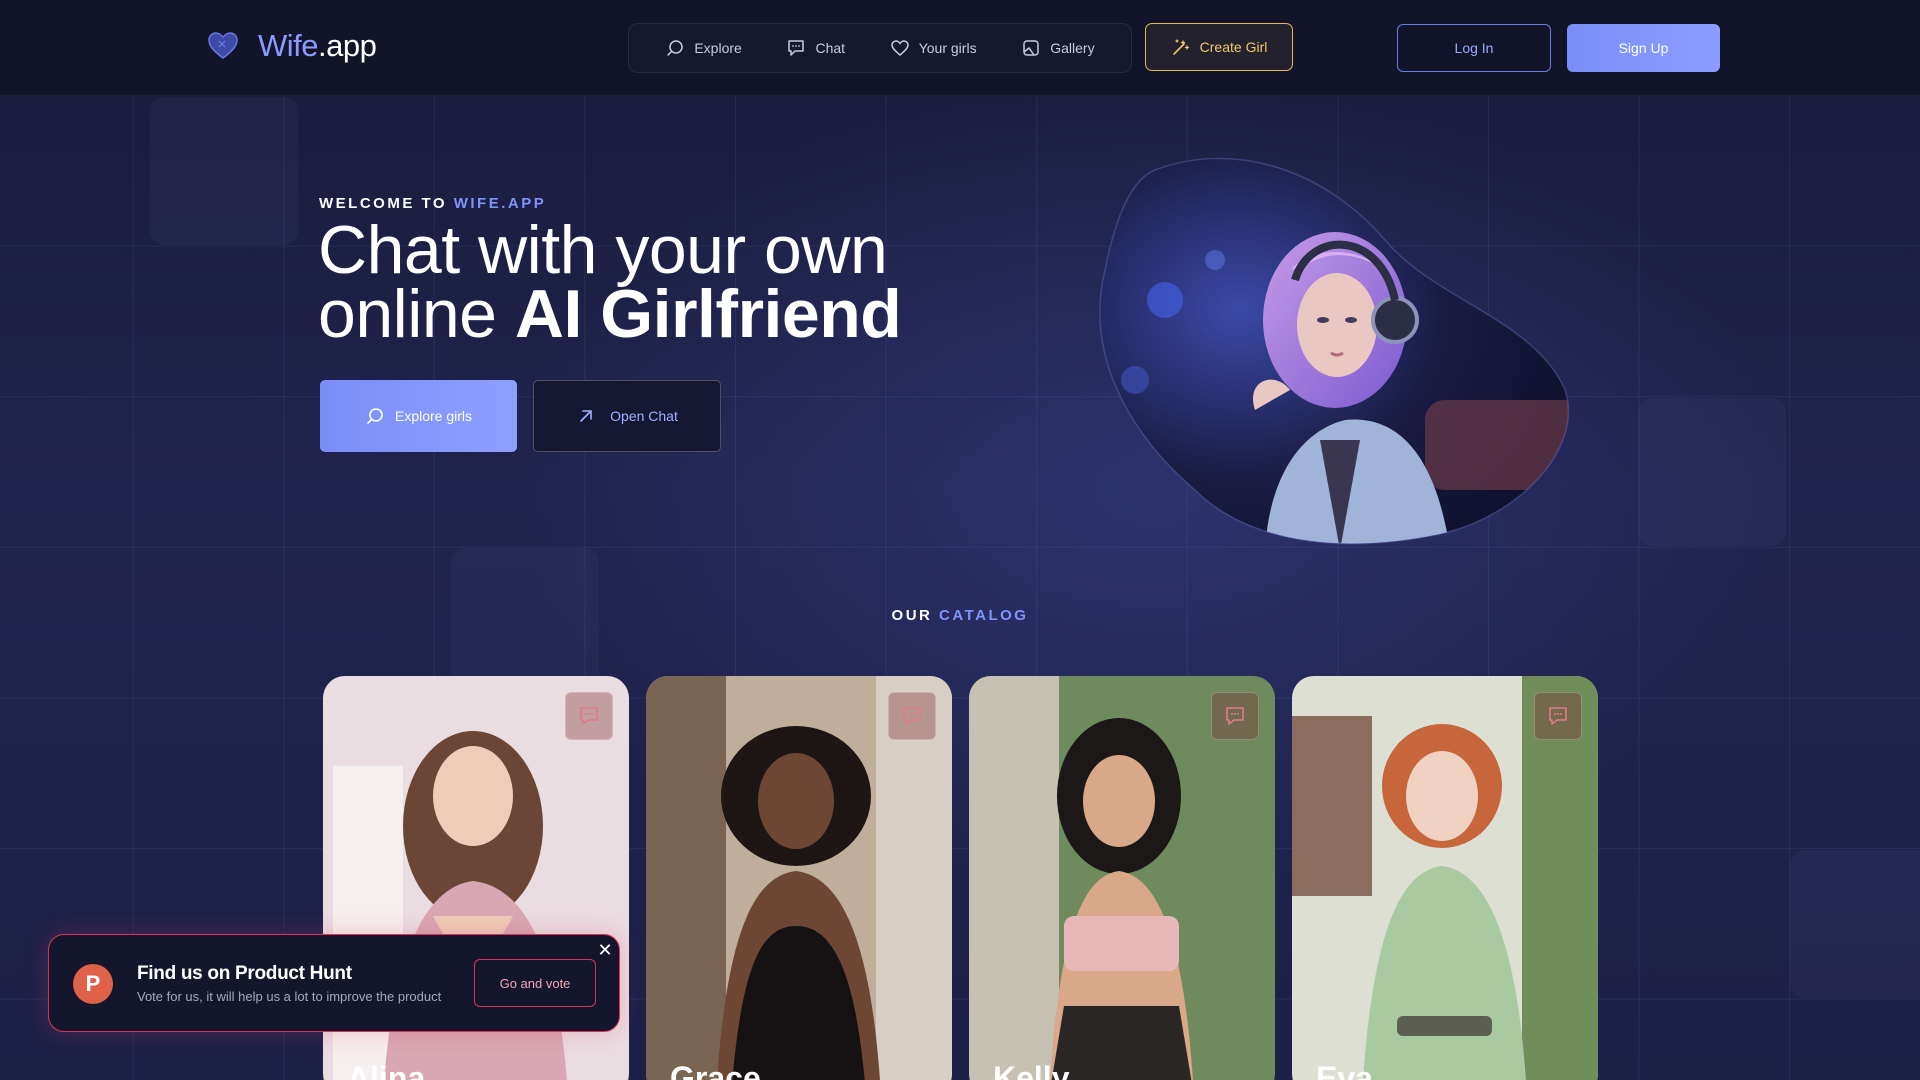 The width and height of the screenshot is (1920, 1080). Describe the element at coordinates (799, 878) in the screenshot. I see `girl-card: Grace` at that location.